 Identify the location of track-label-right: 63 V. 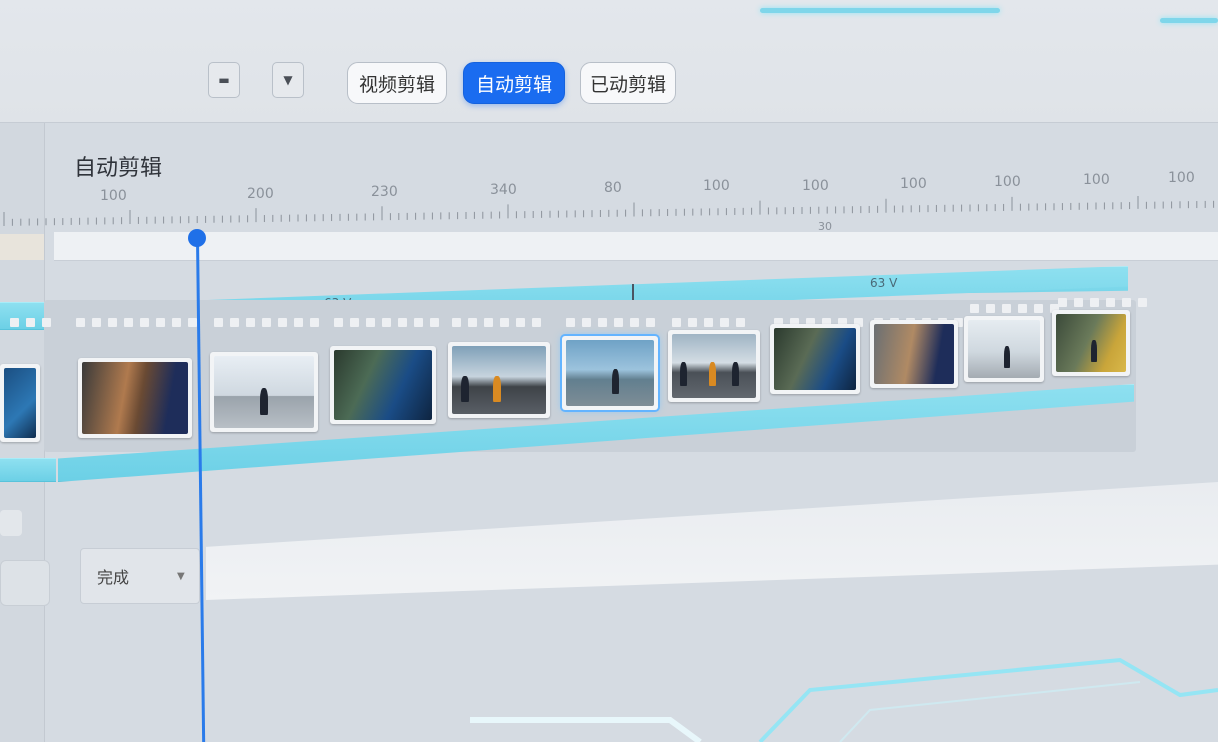
(884, 283).